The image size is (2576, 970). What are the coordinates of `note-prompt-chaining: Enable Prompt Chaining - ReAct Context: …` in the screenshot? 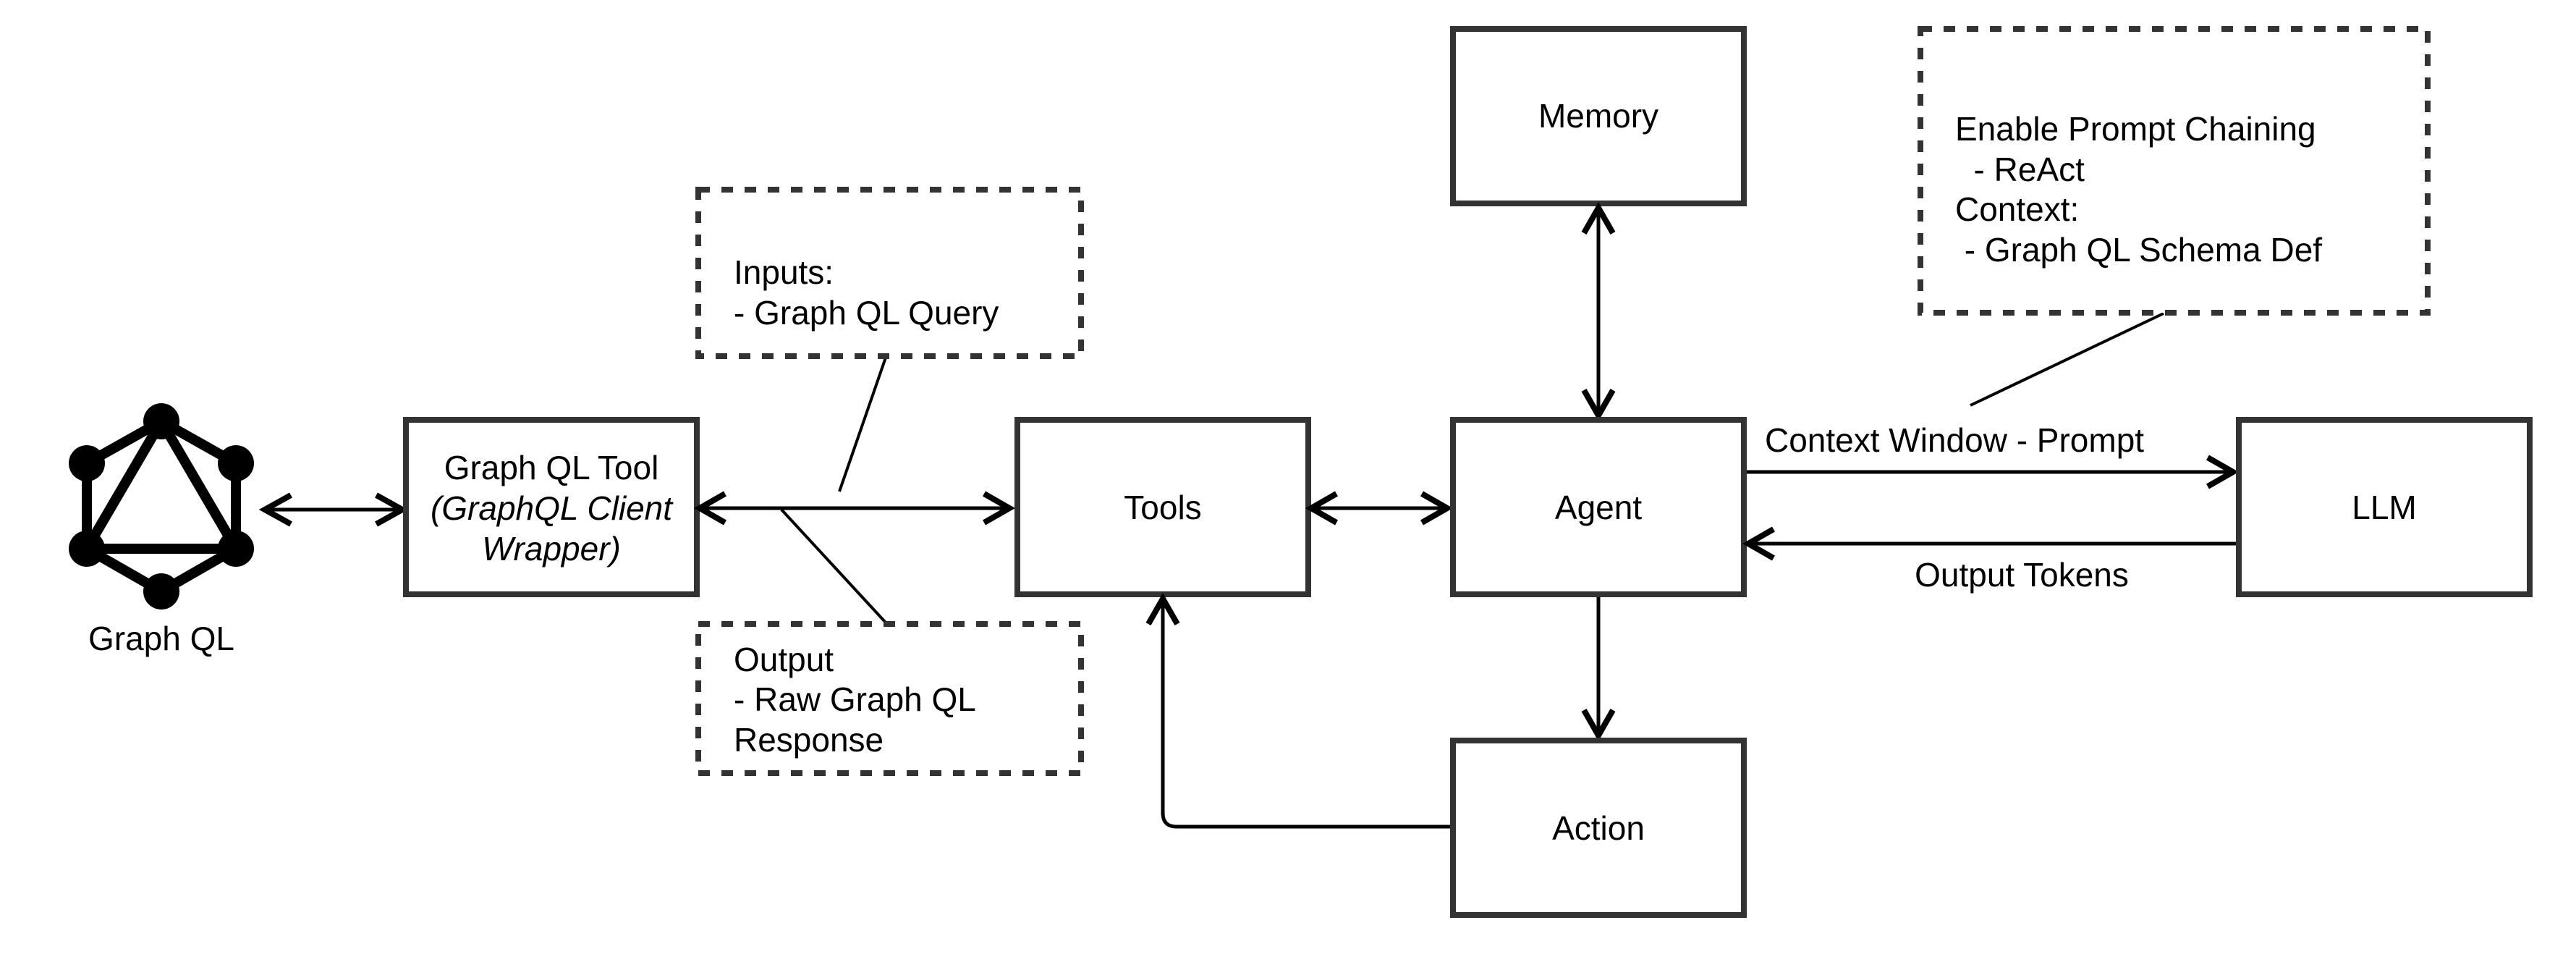 It's located at (2174, 171).